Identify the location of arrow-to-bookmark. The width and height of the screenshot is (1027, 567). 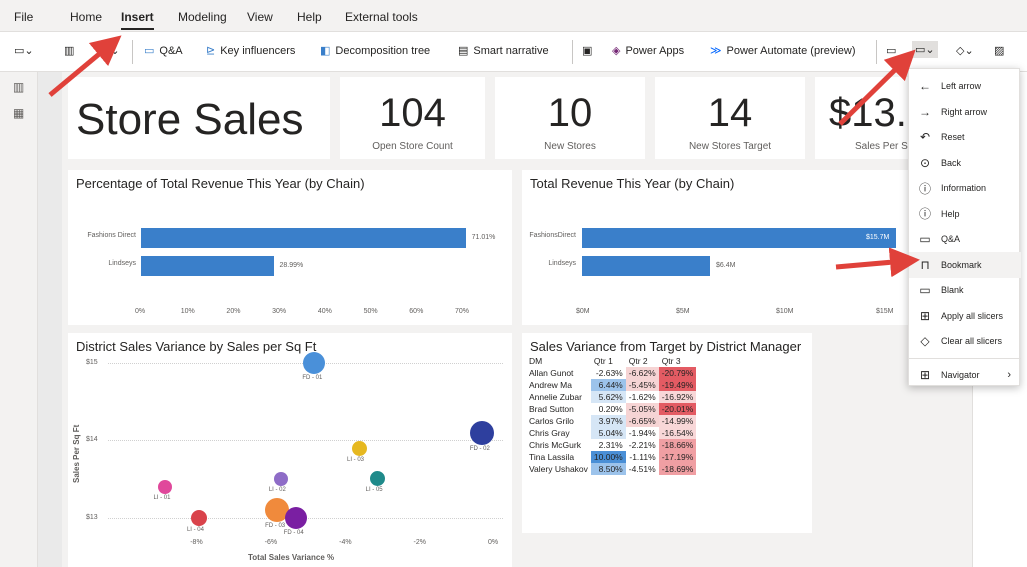
(877, 262).